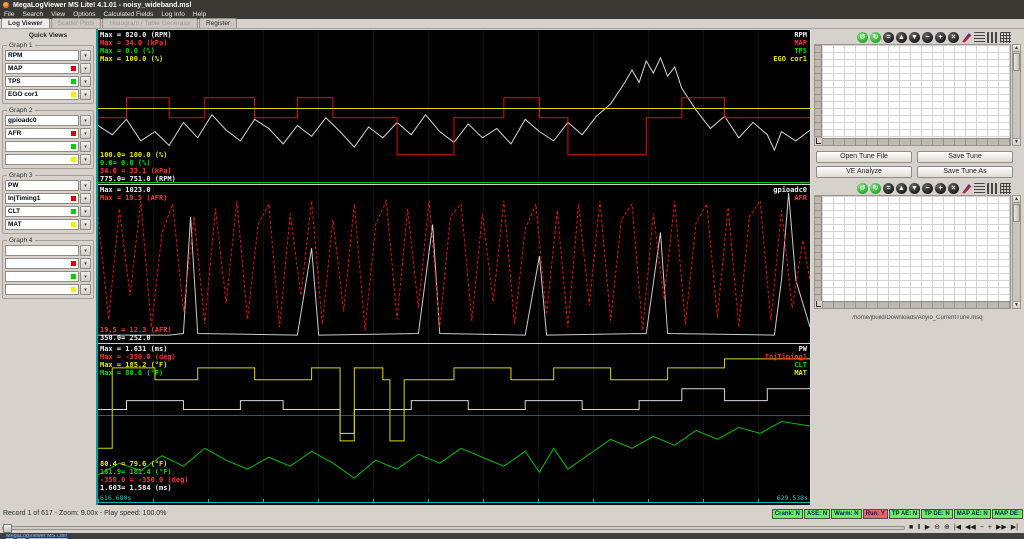 This screenshot has height=539, width=1024. What do you see at coordinates (1016, 95) in the screenshot?
I see `ve-table-scrollbar-1: ▲ ▼` at bounding box center [1016, 95].